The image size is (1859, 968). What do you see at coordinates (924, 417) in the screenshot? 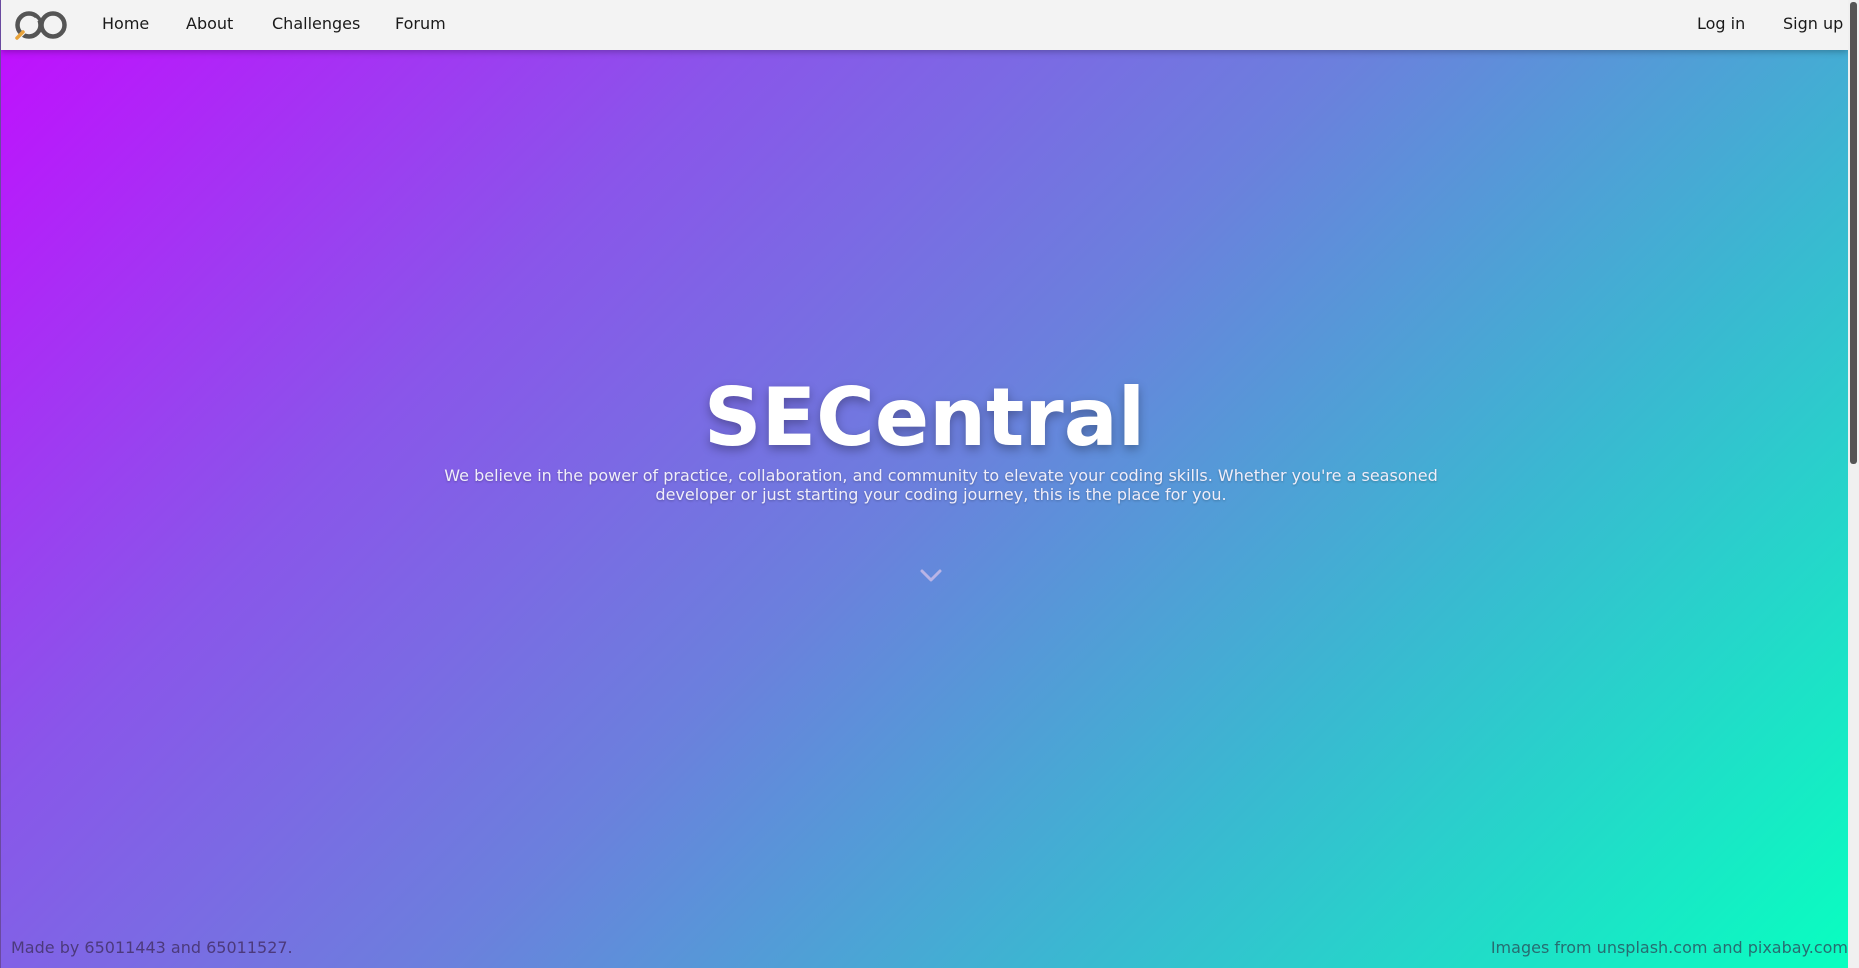
I see `hero-title: SECentral` at bounding box center [924, 417].